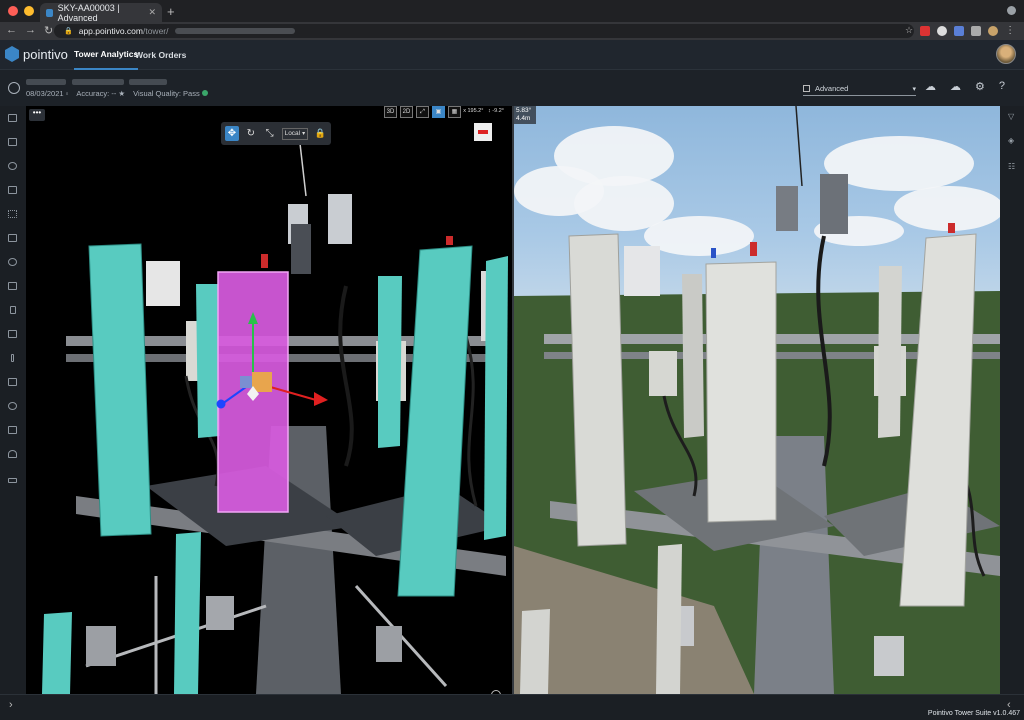 The height and width of the screenshot is (720, 1024). Describe the element at coordinates (45, 93) in the screenshot. I see `capture-date: 08/03/2021` at that location.